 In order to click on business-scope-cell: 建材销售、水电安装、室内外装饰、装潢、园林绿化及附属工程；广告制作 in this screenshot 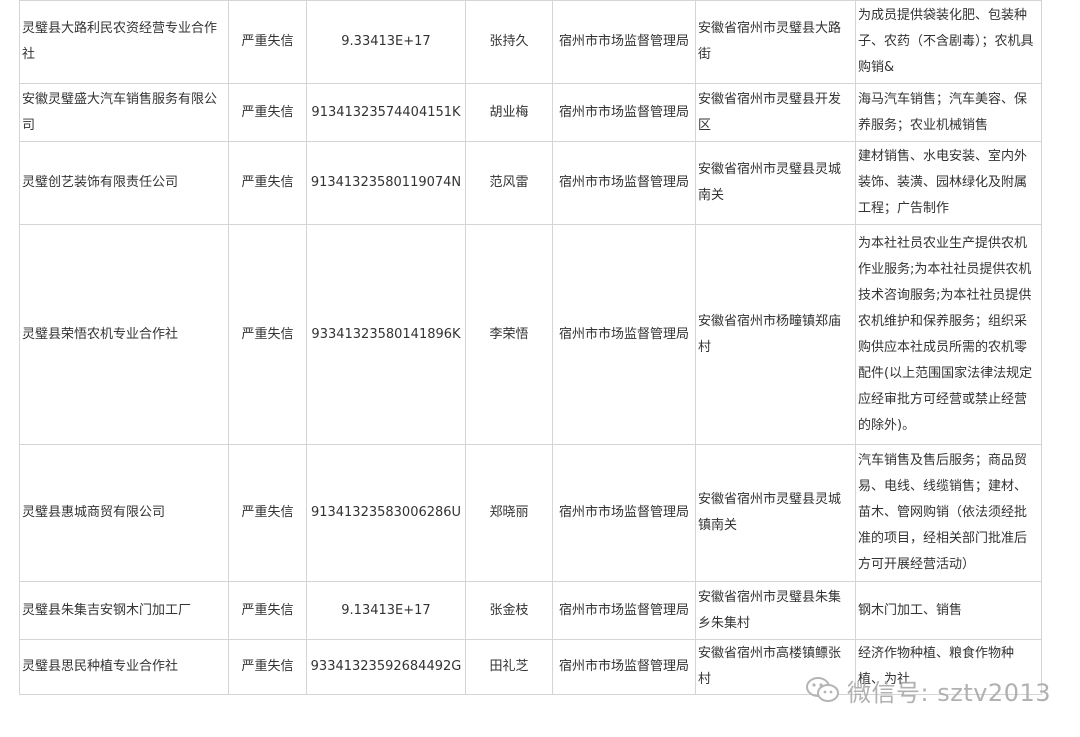, I will do `click(948, 183)`.